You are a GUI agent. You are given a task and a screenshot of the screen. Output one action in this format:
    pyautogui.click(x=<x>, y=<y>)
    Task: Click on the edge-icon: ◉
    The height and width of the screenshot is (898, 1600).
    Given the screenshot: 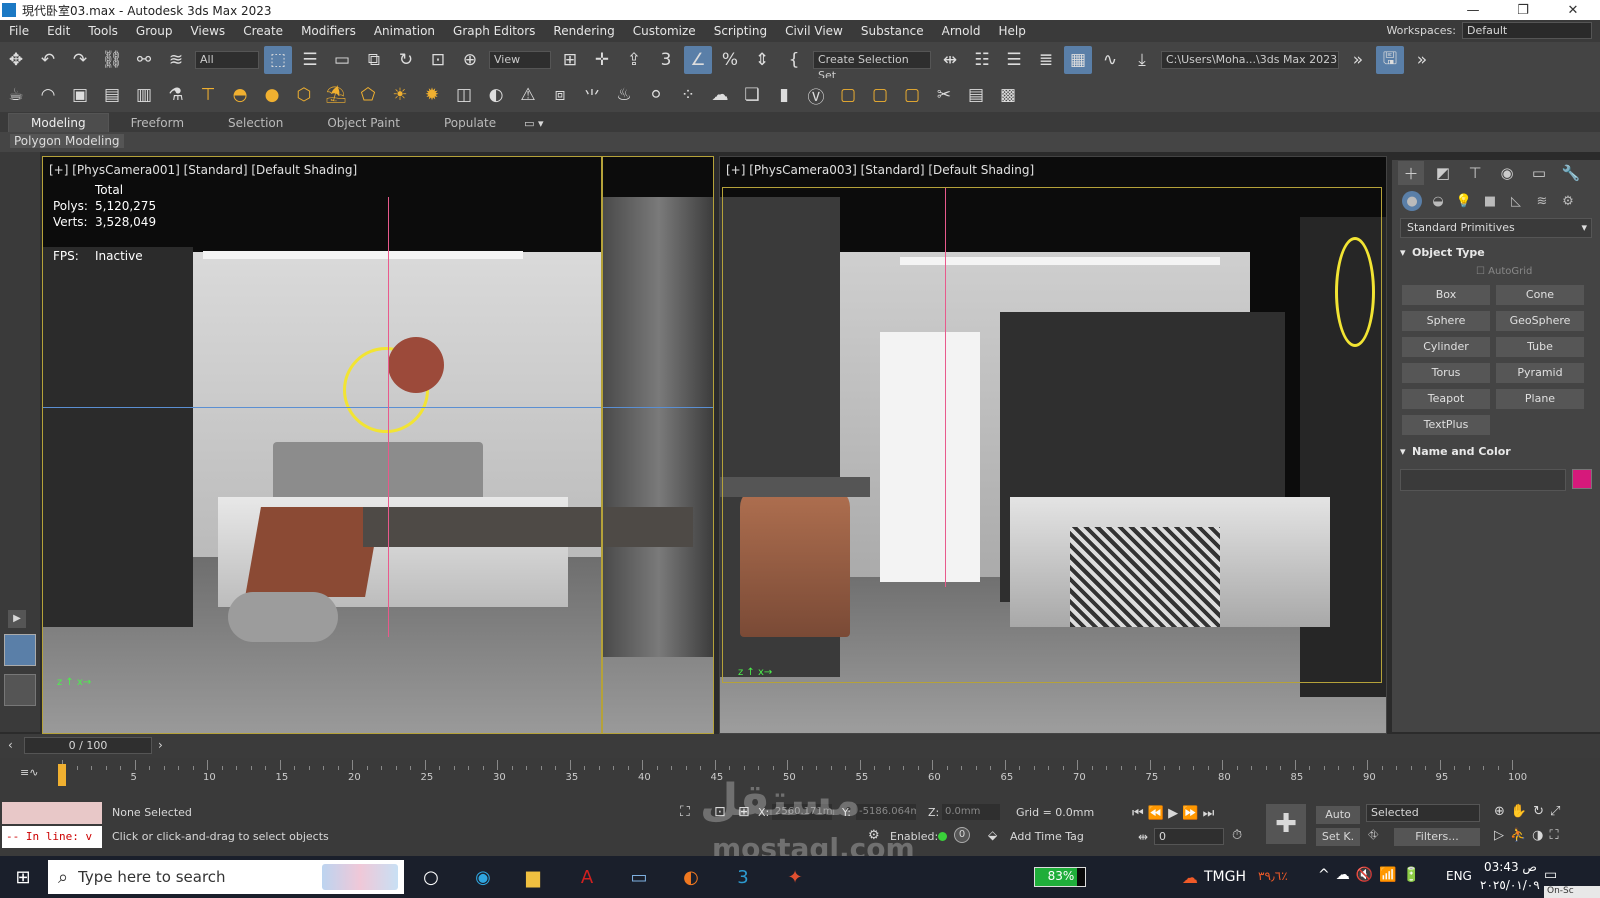 What is the action you would take?
    pyautogui.click(x=483, y=877)
    